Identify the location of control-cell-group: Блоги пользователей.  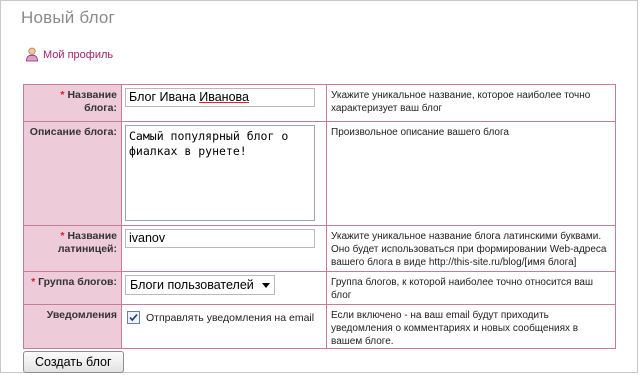
(224, 288).